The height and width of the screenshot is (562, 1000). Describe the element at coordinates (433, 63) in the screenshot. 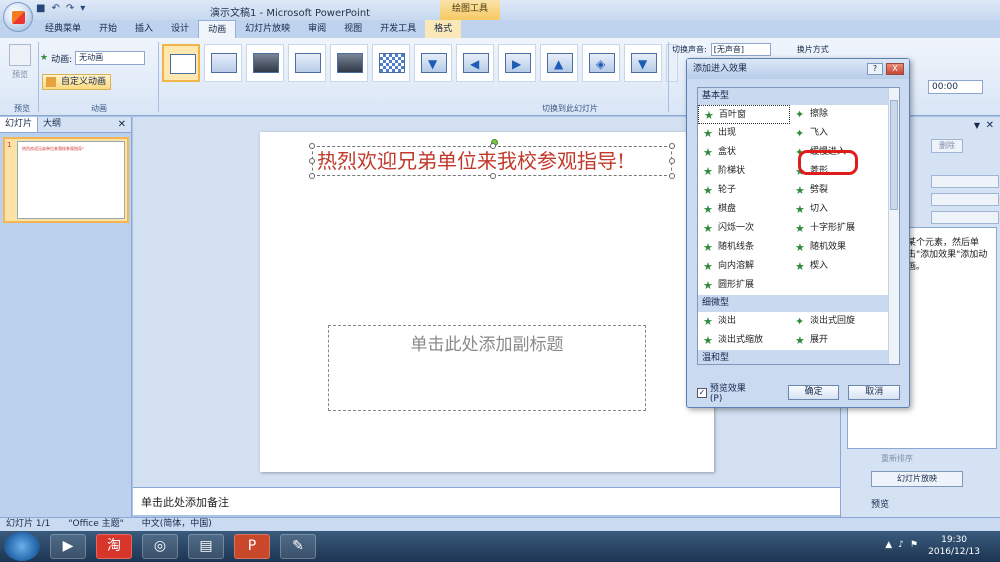

I see `transition-down-thumb: ▼` at that location.